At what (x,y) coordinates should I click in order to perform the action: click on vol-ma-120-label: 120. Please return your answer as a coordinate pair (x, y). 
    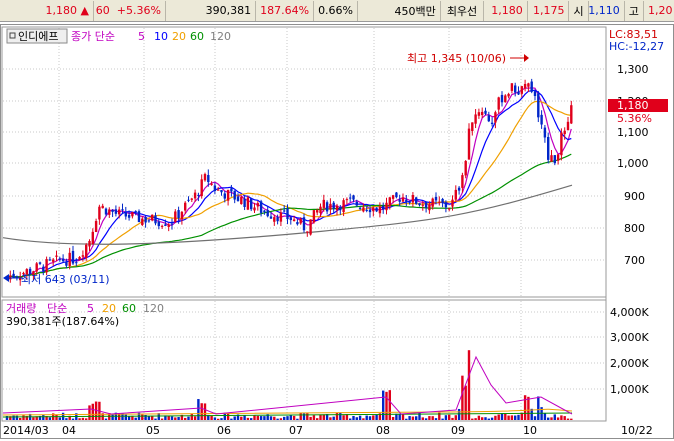
    Looking at the image, I should click on (153, 308).